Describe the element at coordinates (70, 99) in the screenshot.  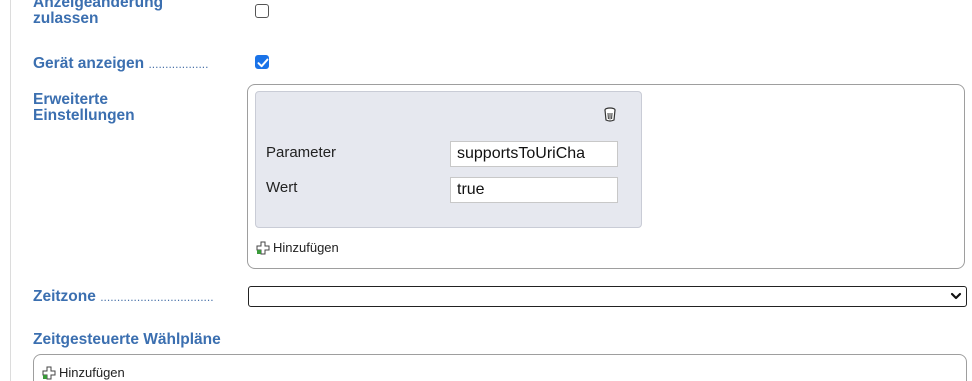
I see `advanced-settings-label-line1: Erweiterte` at that location.